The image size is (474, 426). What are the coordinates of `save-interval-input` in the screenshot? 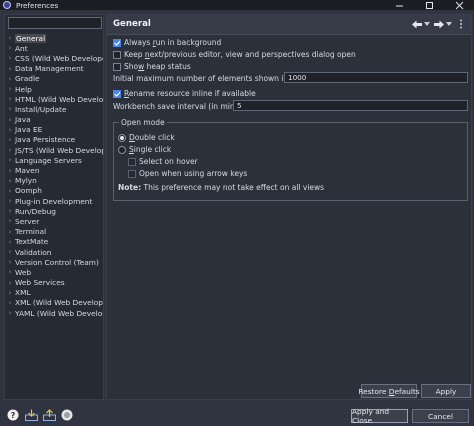 It's located at (350, 105).